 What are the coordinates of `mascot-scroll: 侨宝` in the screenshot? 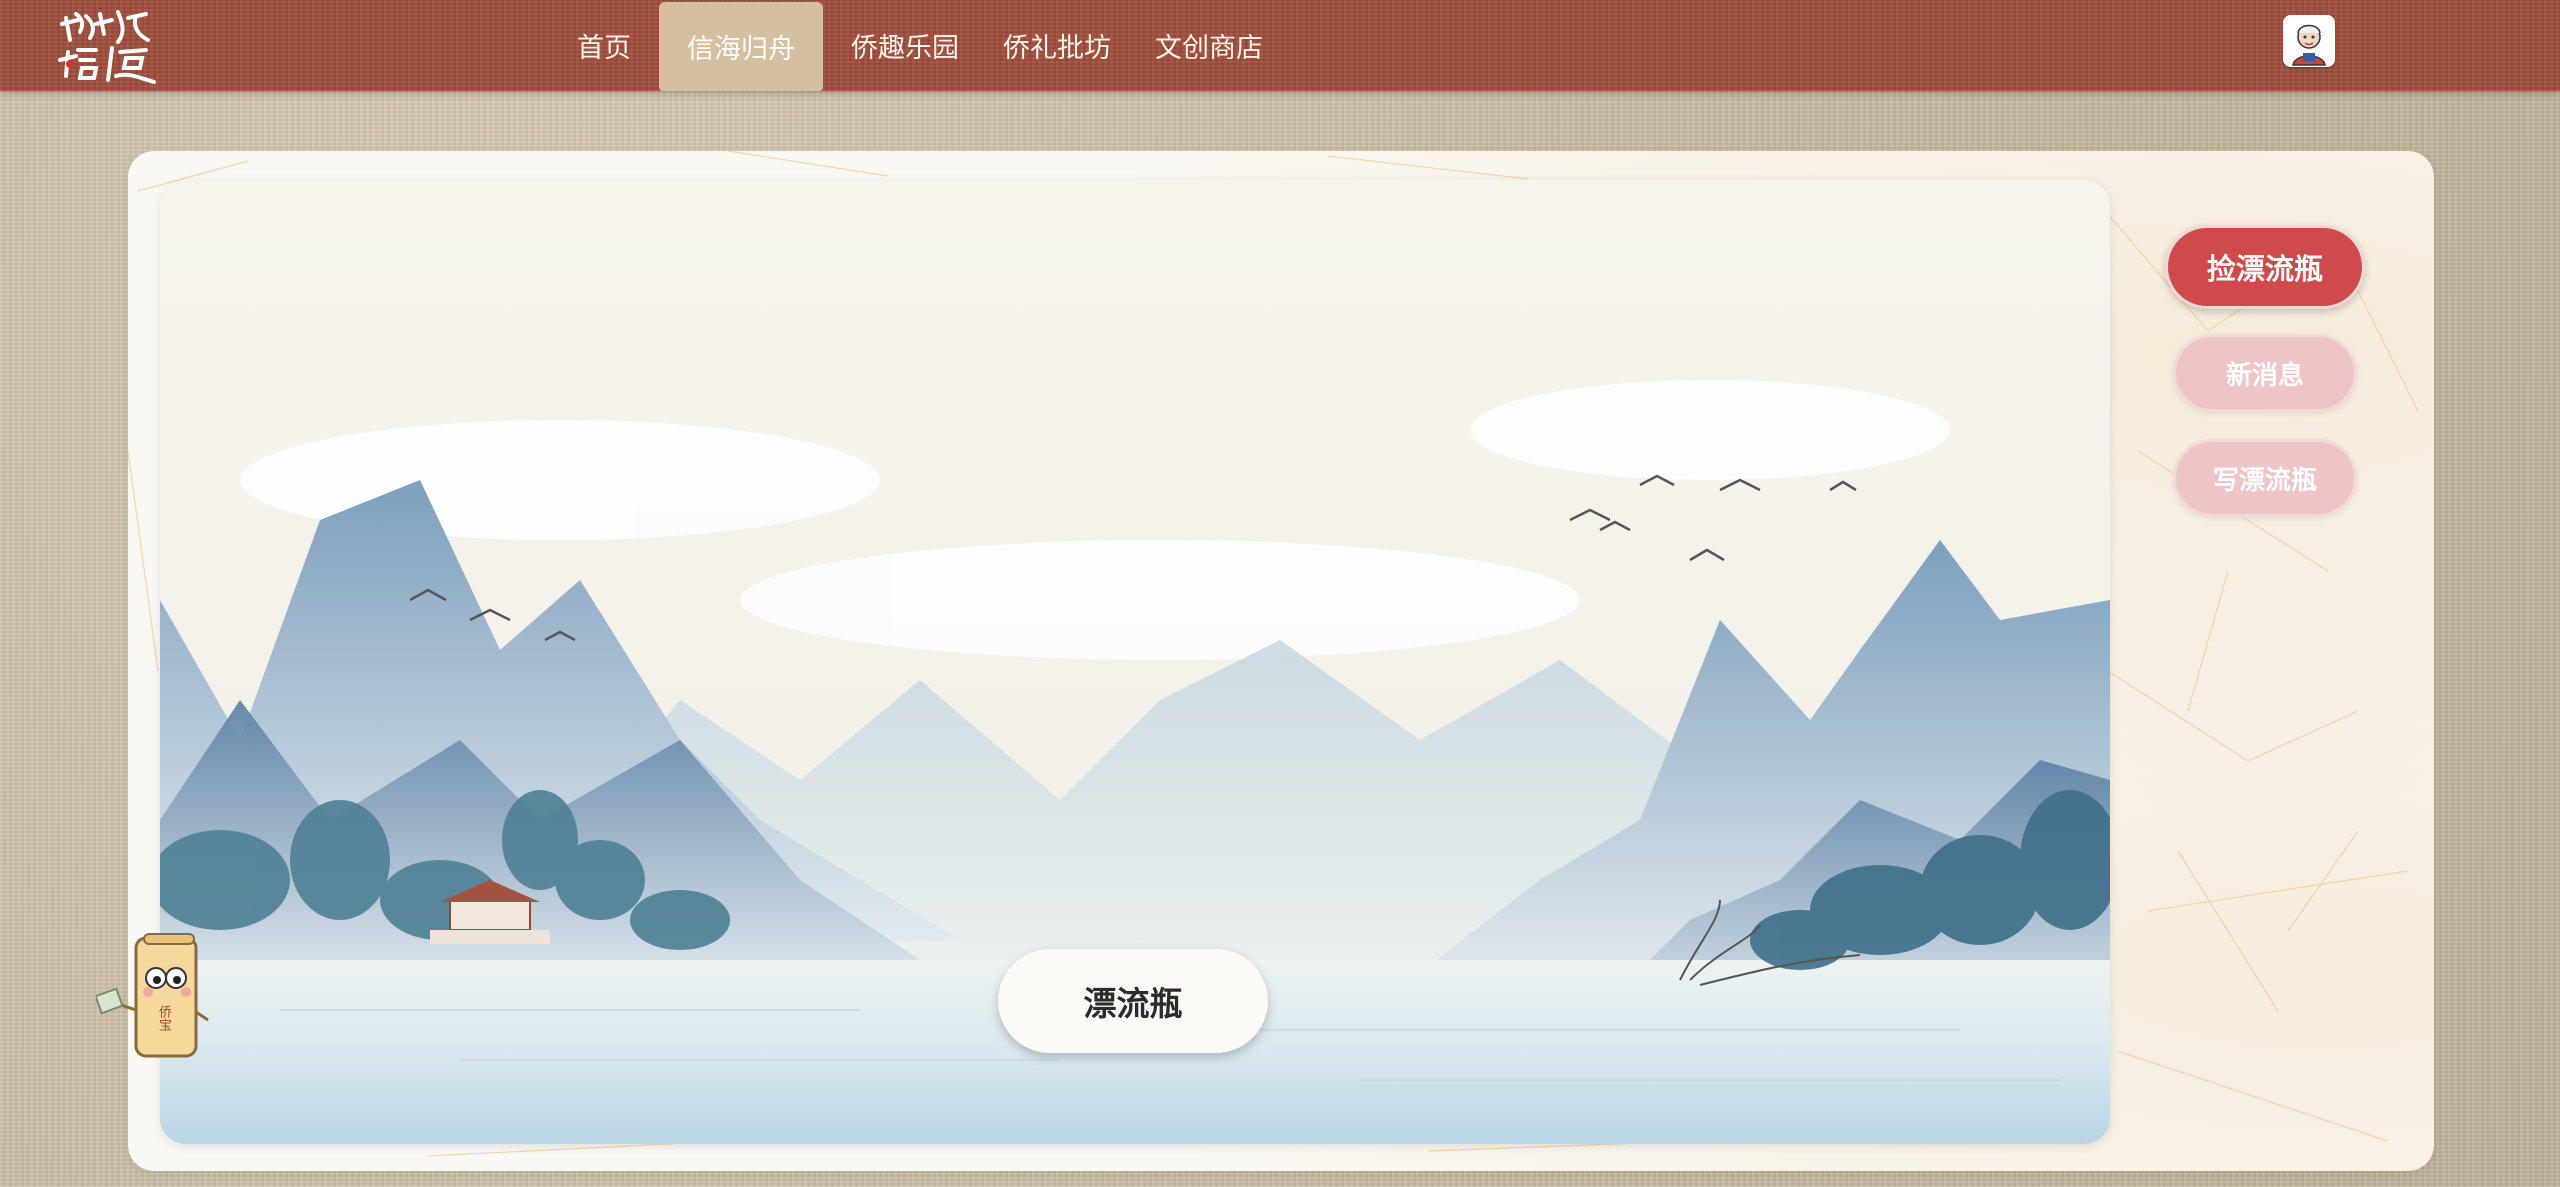 It's located at (154, 998).